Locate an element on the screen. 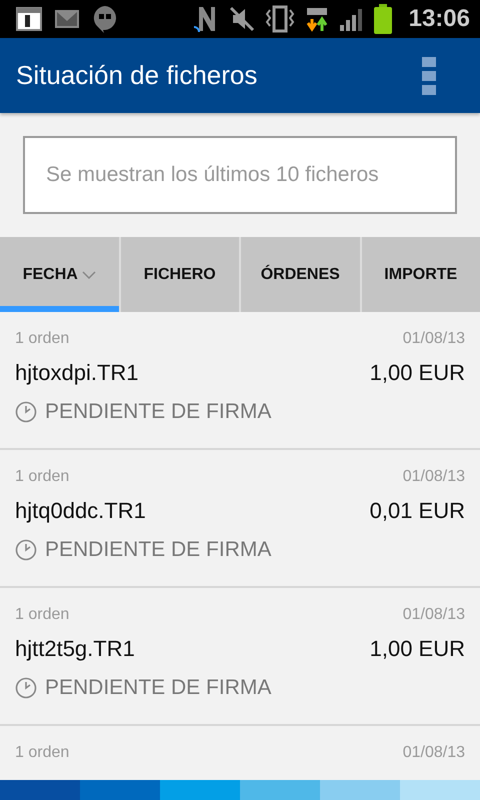  screen-title: Situación de ficheros is located at coordinates (137, 75).